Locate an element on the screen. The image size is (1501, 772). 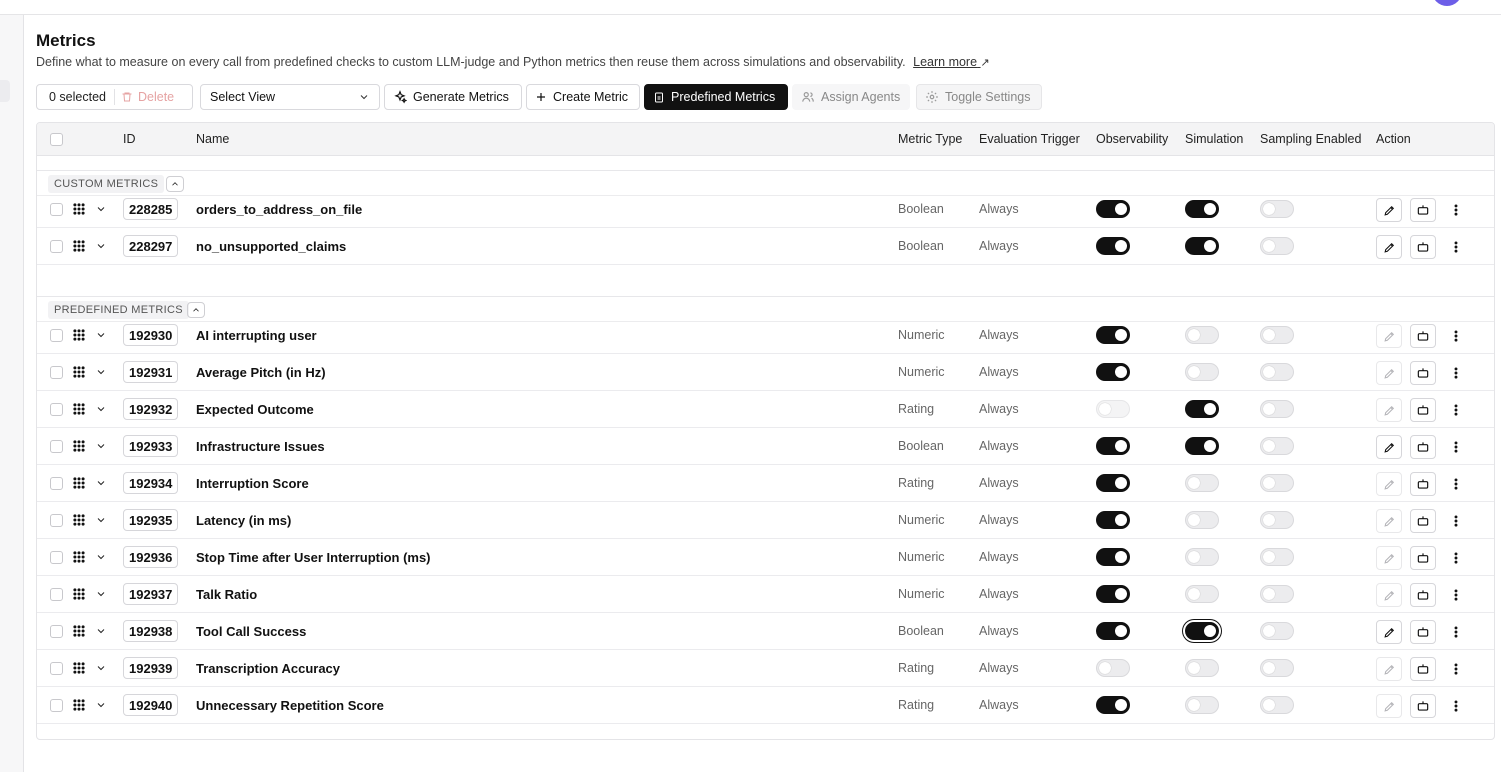
column-observability: Observability is located at coordinates (1132, 139).